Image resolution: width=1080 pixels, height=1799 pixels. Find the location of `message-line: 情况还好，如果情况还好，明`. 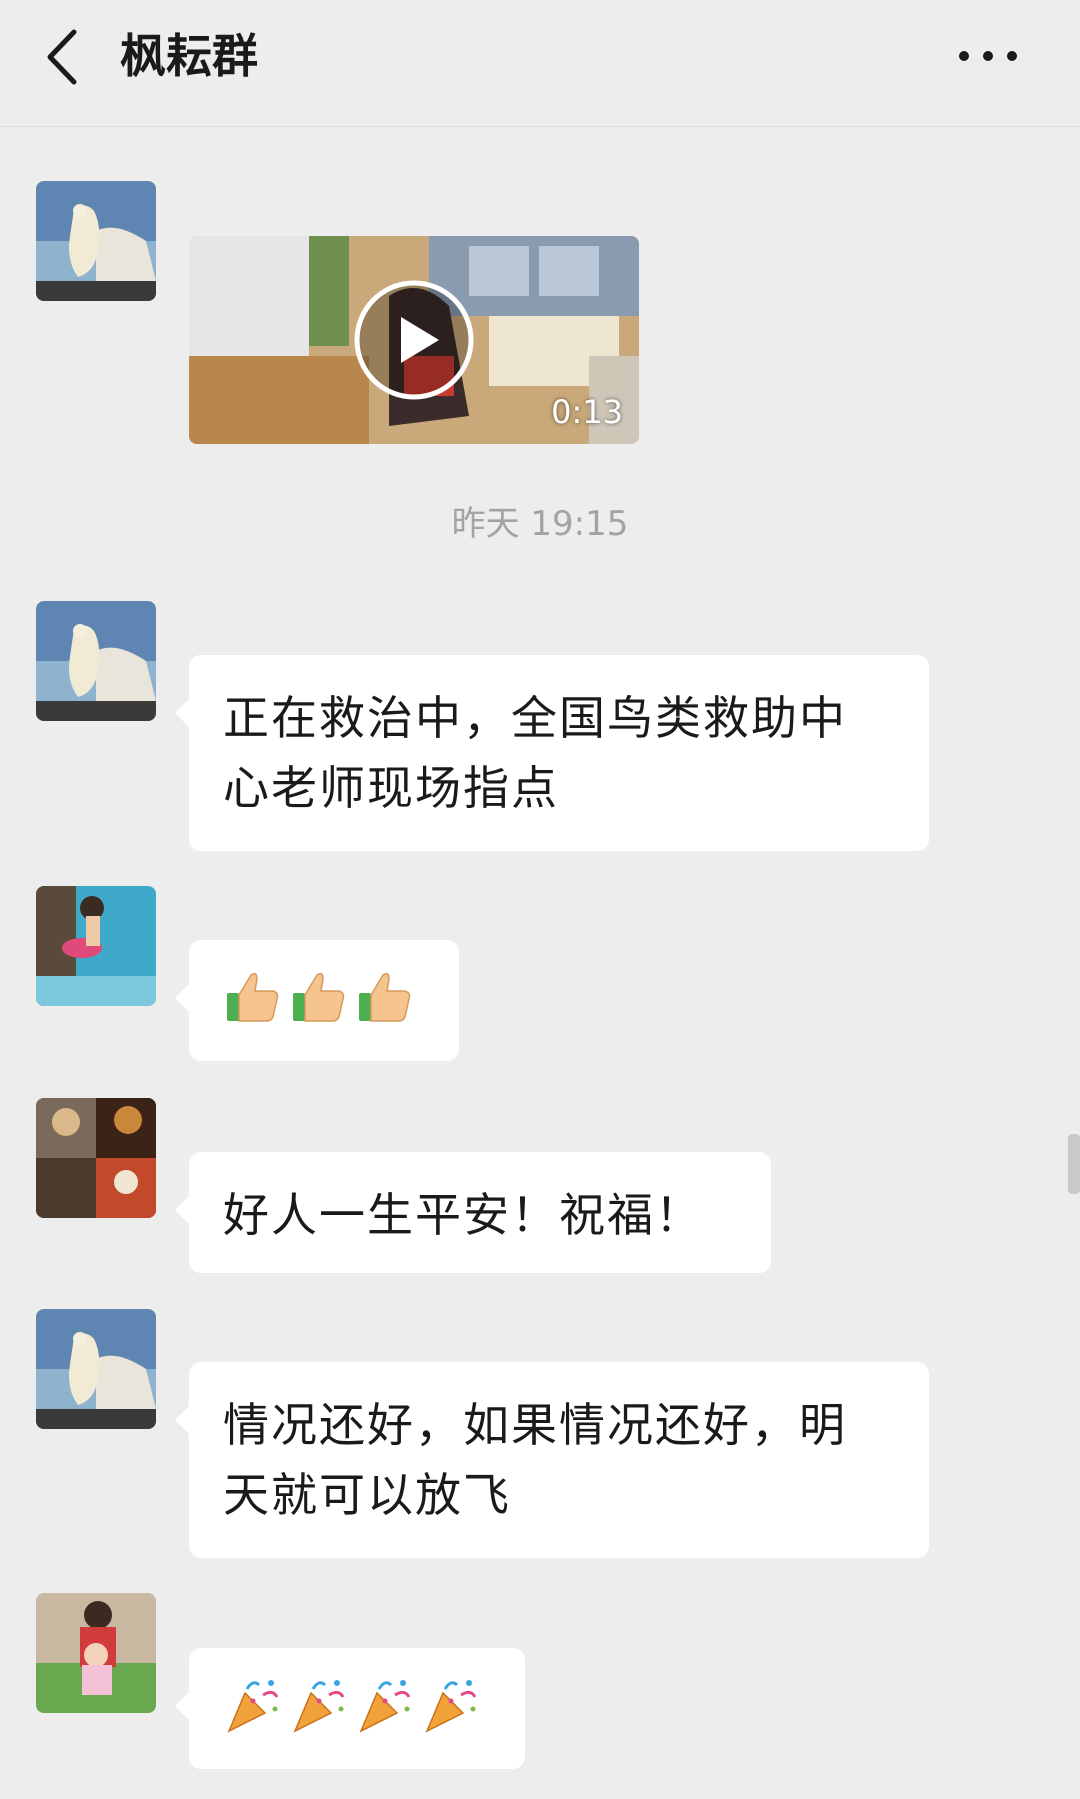

message-line: 情况还好，如果情况还好，明 is located at coordinates (535, 1425).